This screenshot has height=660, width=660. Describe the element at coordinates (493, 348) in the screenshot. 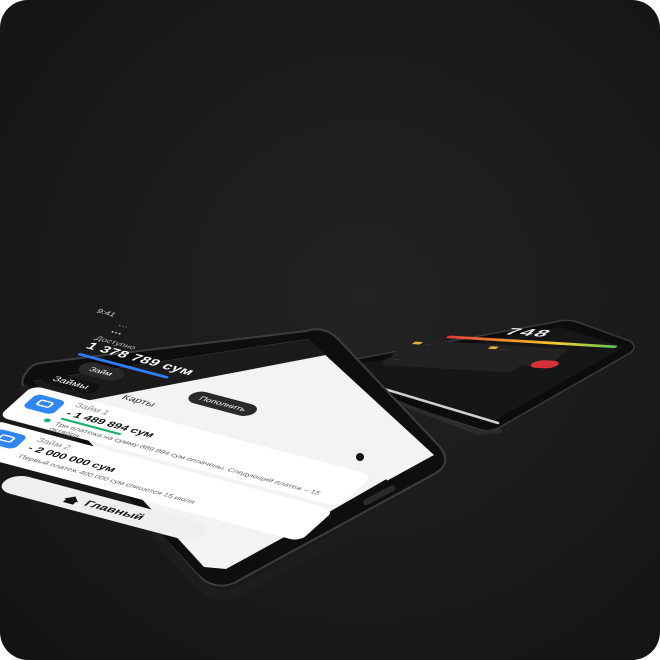

I see `folder-icon` at that location.